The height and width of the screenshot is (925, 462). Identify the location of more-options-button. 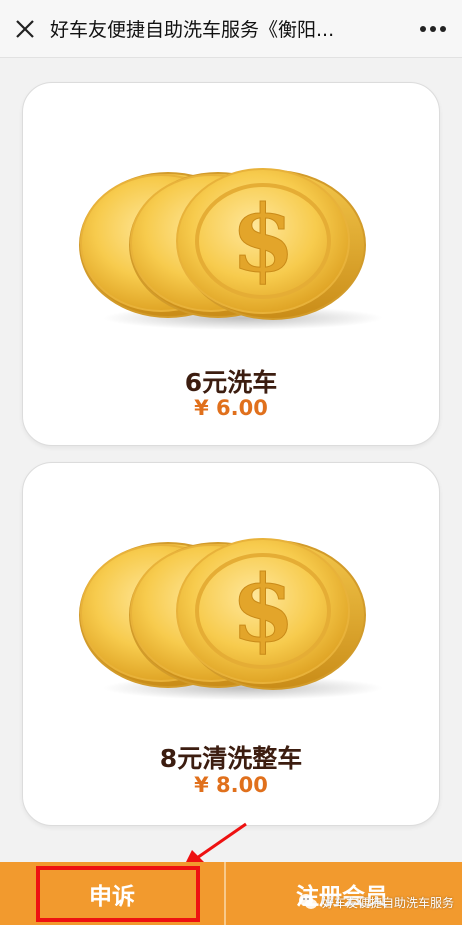
(433, 29).